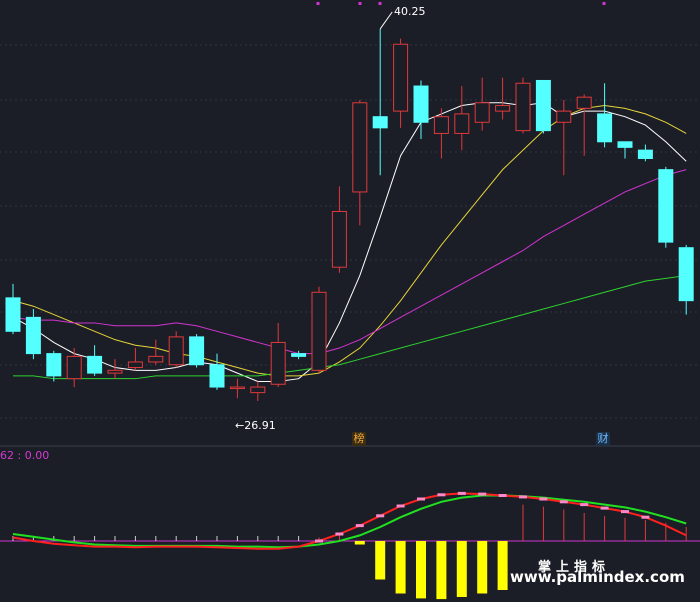 The height and width of the screenshot is (602, 700). What do you see at coordinates (410, 11) in the screenshot?
I see `high-price-label: 40.25` at bounding box center [410, 11].